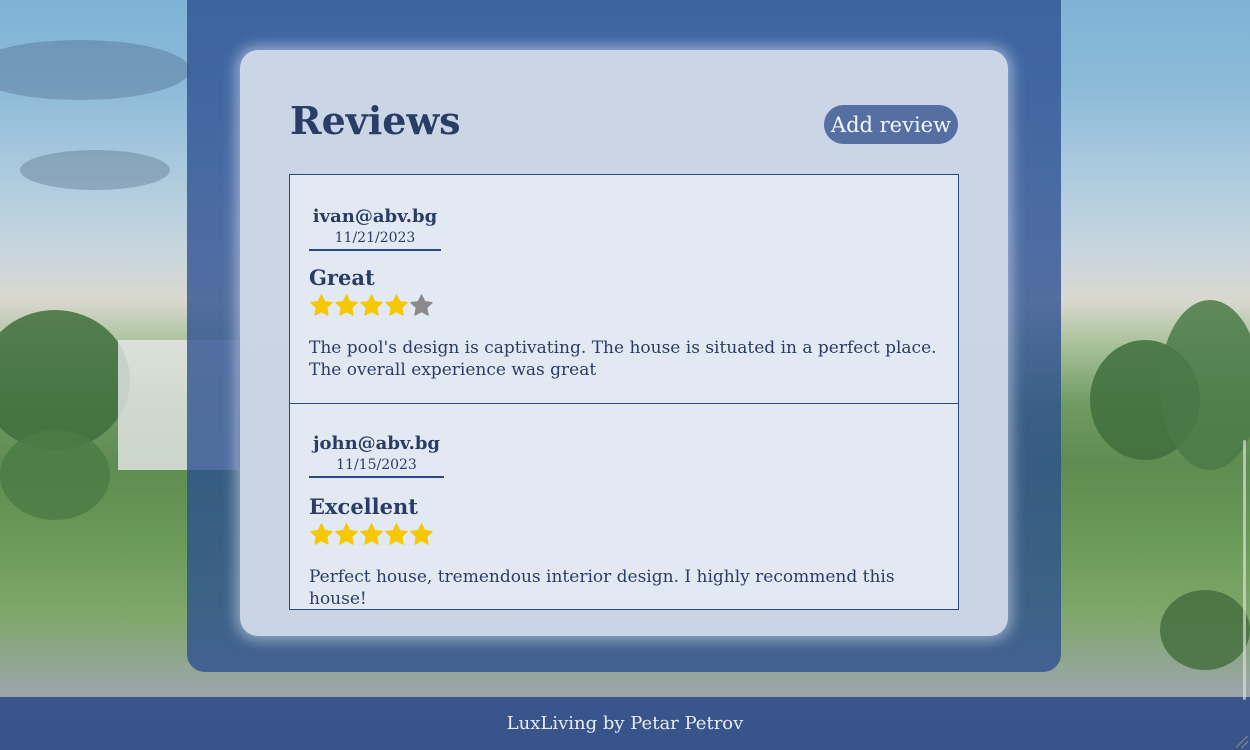 The width and height of the screenshot is (1250, 750). I want to click on review-title: Great, so click(342, 277).